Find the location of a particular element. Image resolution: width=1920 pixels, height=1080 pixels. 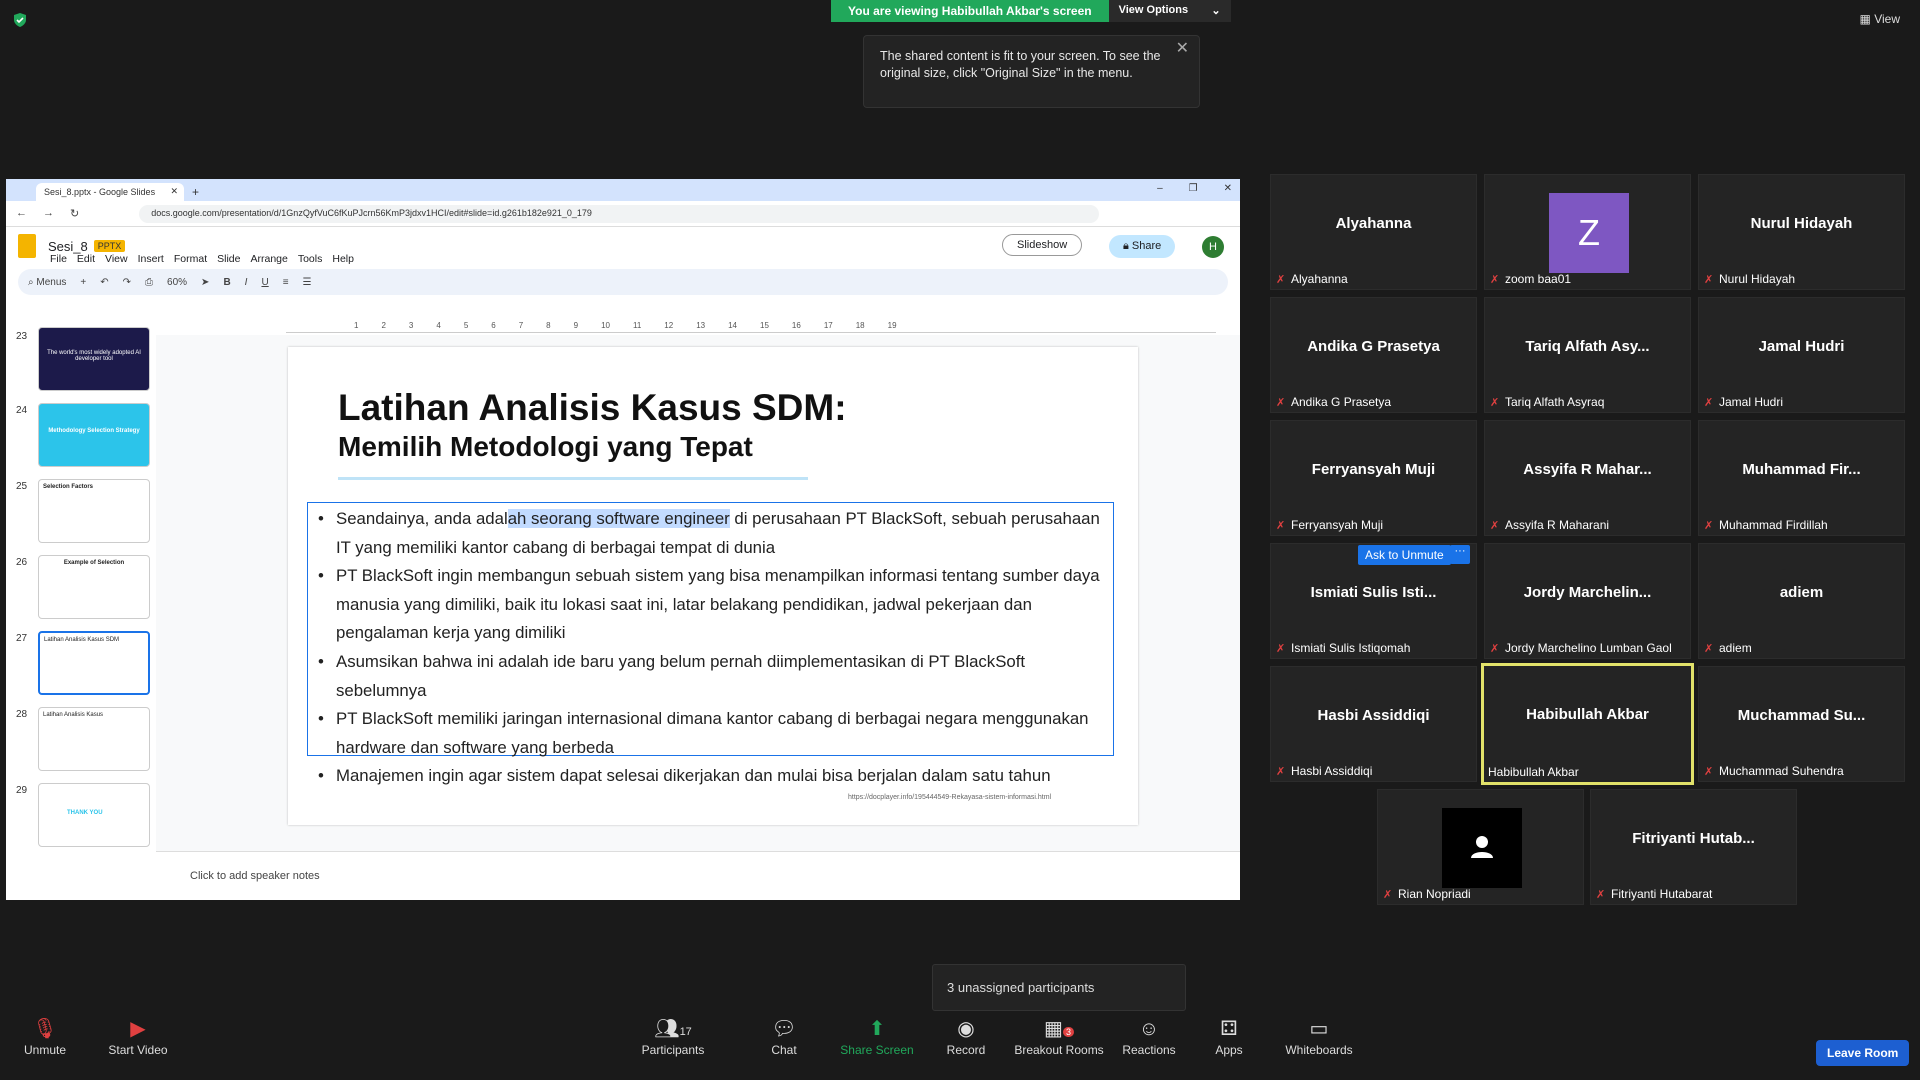

participant-tile: Assyifa R Mahar... ✗ Assyifa R Maharani is located at coordinates (1587, 478).